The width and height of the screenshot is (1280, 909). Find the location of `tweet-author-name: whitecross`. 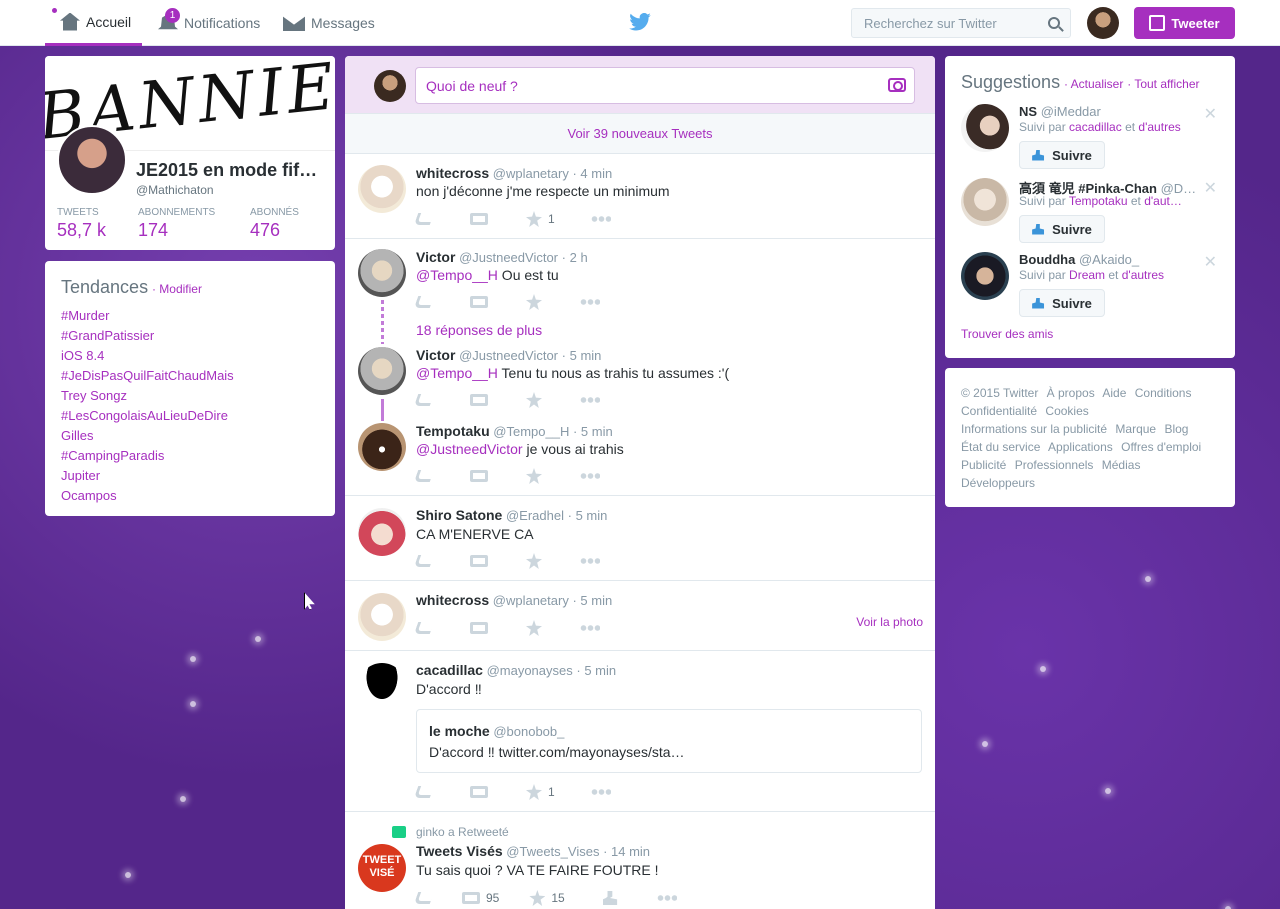

tweet-author-name: whitecross is located at coordinates (452, 173).